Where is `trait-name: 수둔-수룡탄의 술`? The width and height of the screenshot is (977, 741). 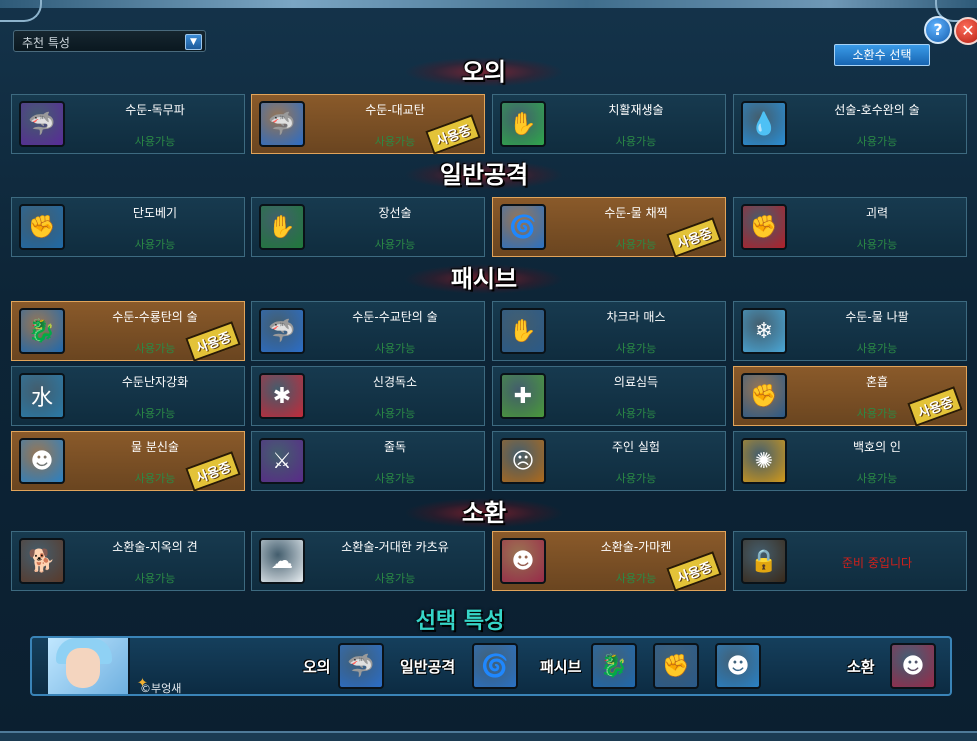 trait-name: 수둔-수룡탄의 술 is located at coordinates (155, 317).